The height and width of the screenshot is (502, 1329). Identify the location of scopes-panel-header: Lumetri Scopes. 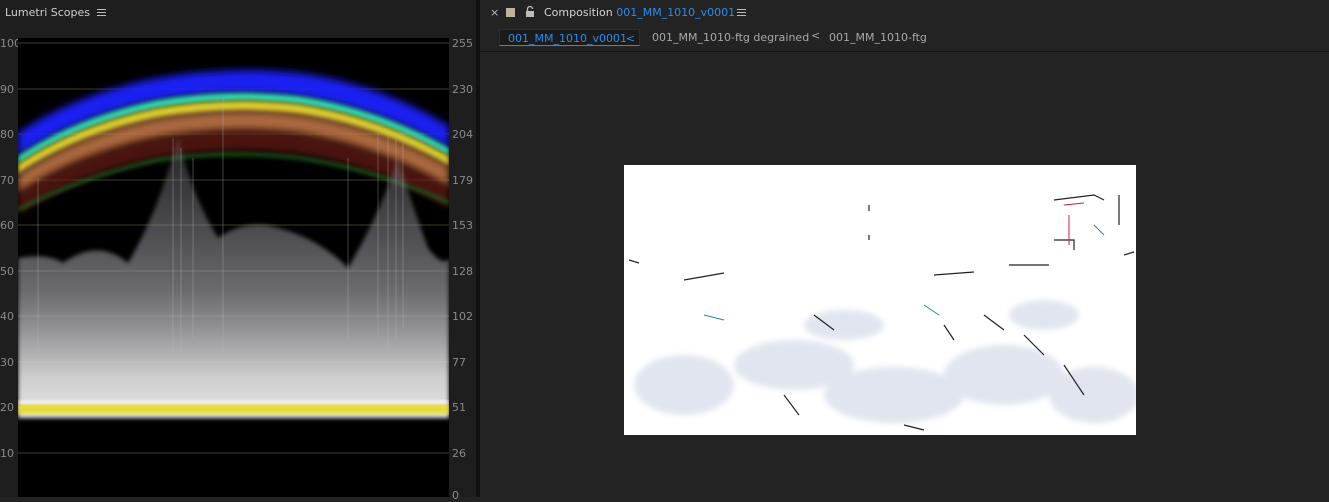
(238, 12).